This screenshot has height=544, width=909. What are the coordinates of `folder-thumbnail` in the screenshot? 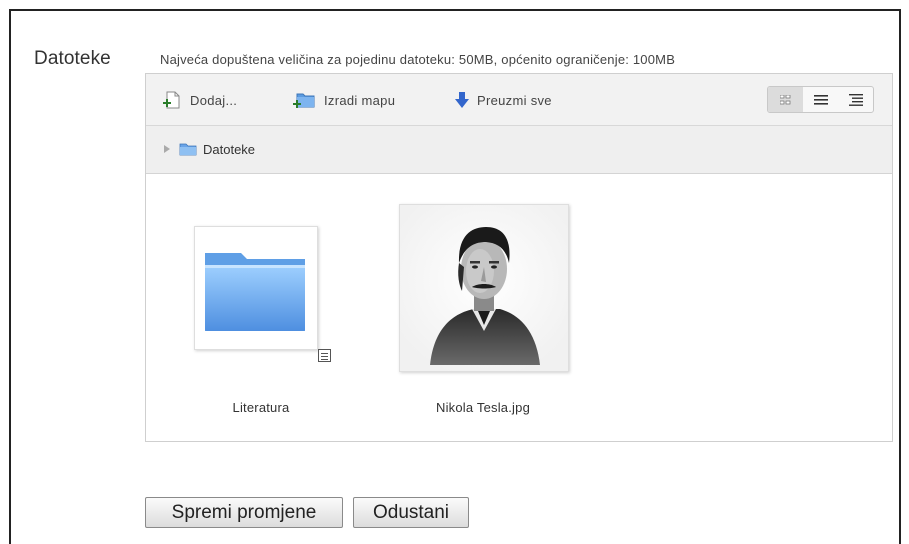 It's located at (256, 288).